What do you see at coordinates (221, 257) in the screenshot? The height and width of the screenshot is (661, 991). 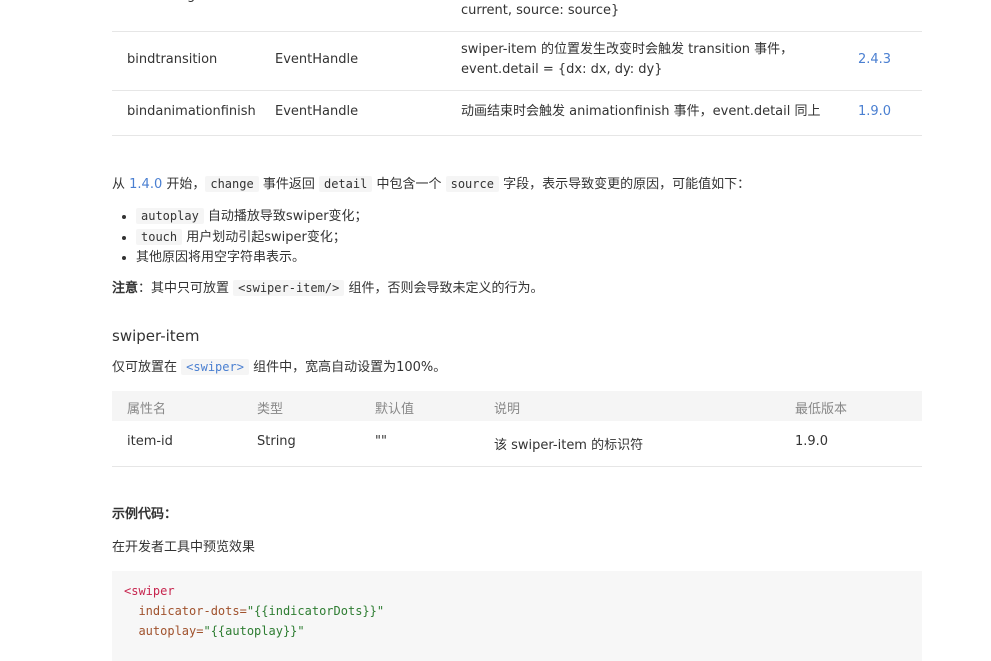 I see `list-item-text: 其他原因将用空字符串表示。` at bounding box center [221, 257].